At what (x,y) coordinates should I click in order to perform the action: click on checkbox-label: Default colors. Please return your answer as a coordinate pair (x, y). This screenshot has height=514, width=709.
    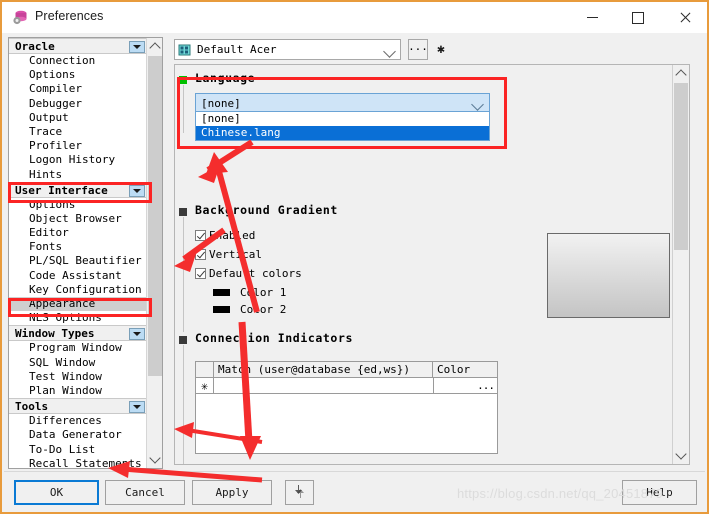
    Looking at the image, I should click on (255, 273).